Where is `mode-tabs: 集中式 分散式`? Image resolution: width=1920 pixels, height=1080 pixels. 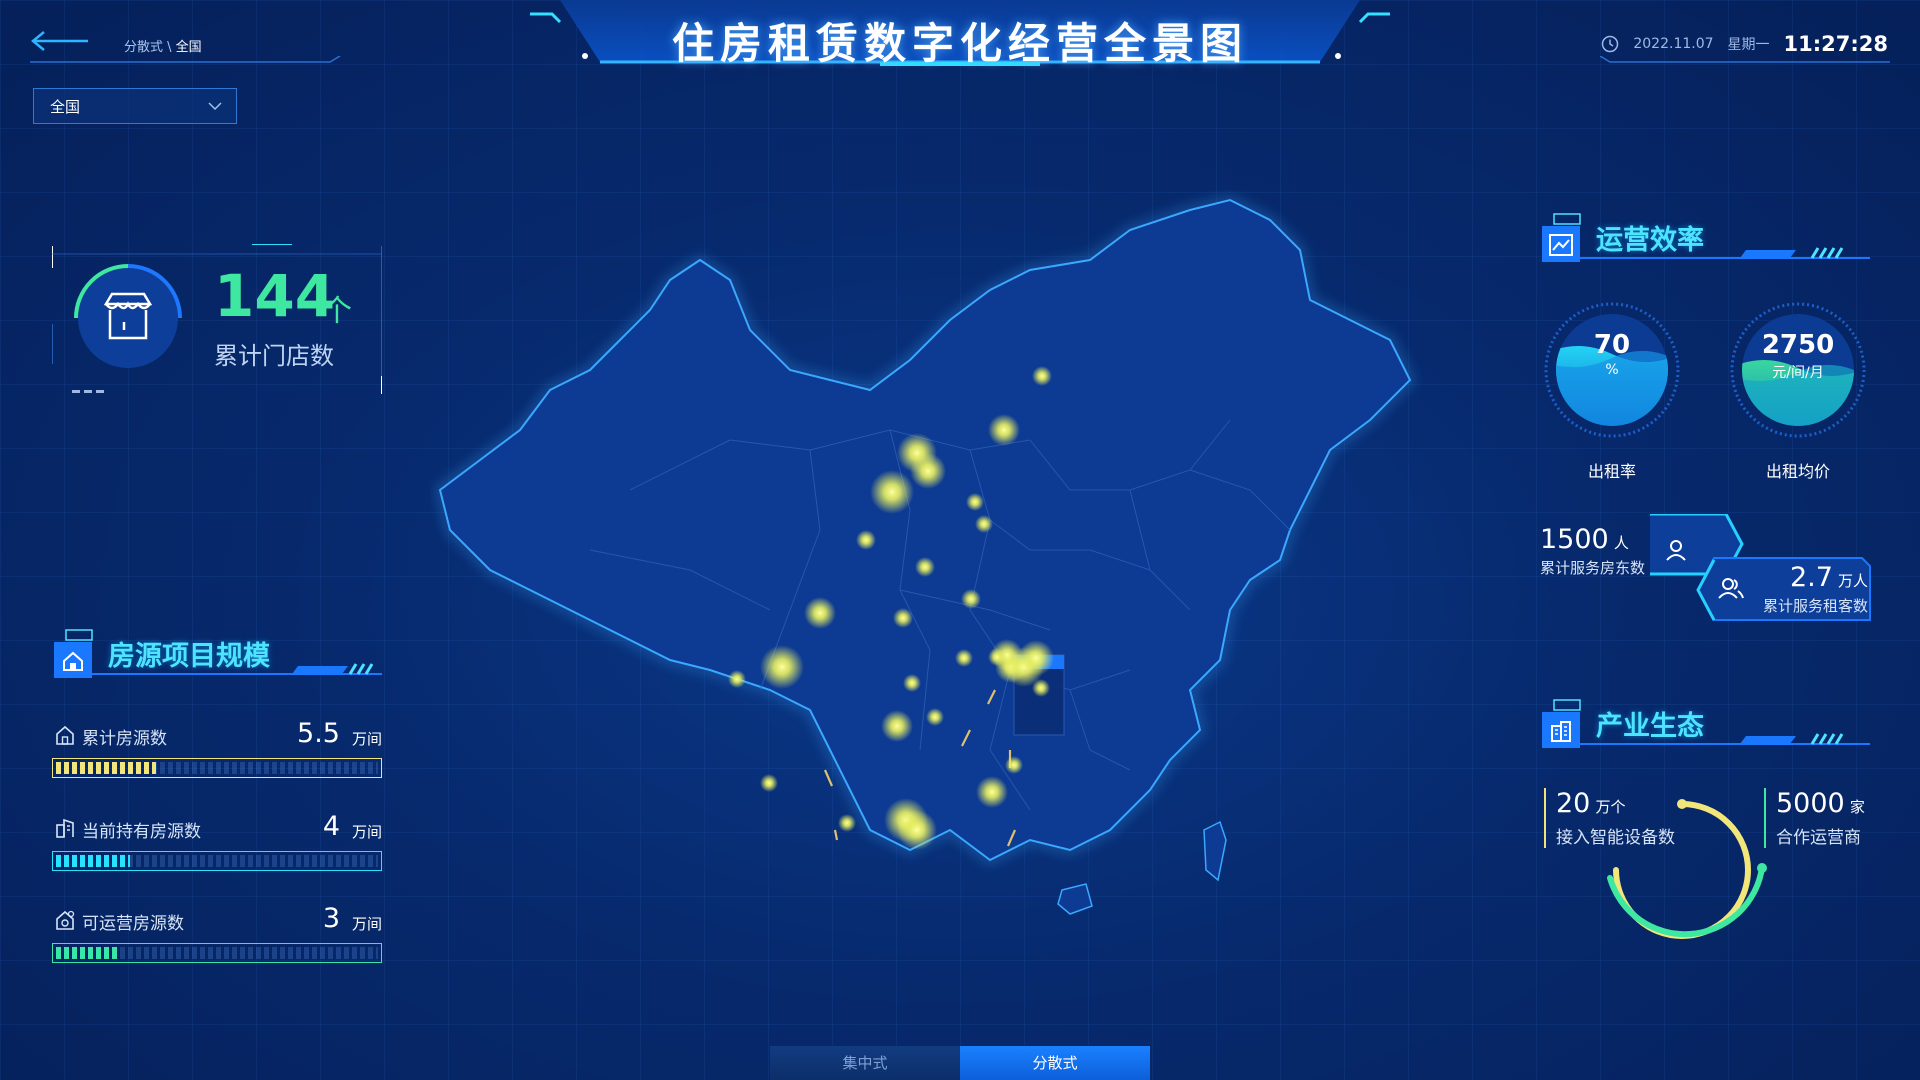
mode-tabs: 集中式 分散式 is located at coordinates (960, 1063).